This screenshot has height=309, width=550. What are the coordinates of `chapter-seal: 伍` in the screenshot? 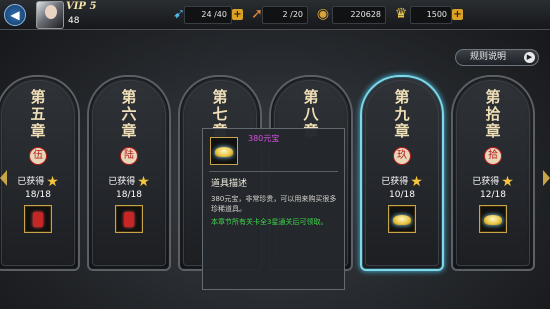 It's located at (38, 156).